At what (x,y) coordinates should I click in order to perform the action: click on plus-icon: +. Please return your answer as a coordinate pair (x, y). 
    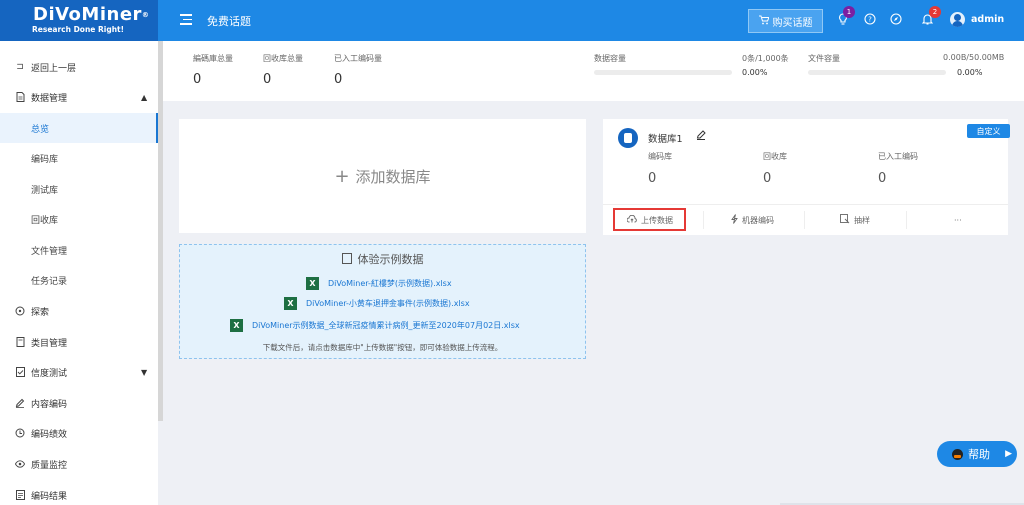
    Looking at the image, I should click on (342, 176).